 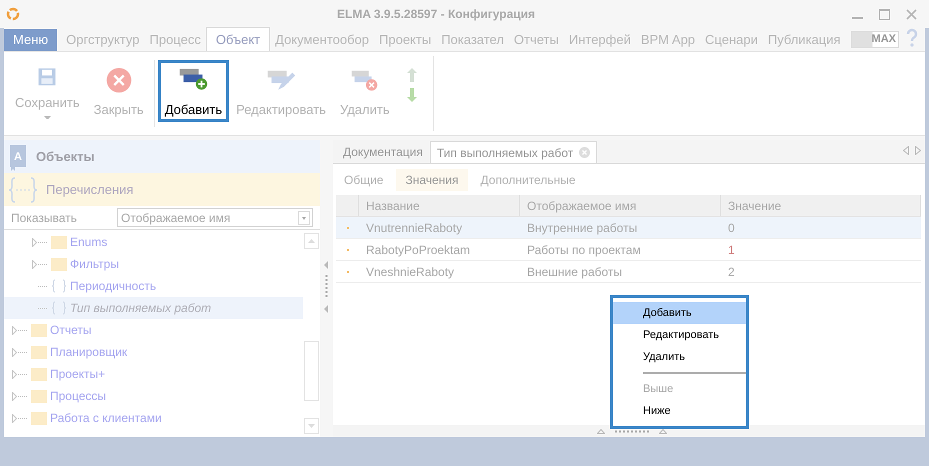 What do you see at coordinates (162, 156) in the screenshot?
I see `sidebar-section: A Объекты` at bounding box center [162, 156].